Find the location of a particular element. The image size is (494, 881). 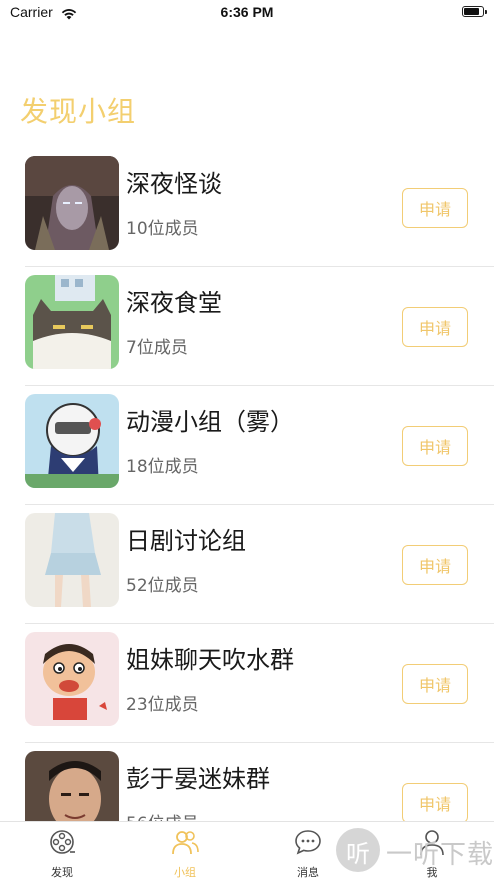

member-count: 52位成员 is located at coordinates (162, 586).